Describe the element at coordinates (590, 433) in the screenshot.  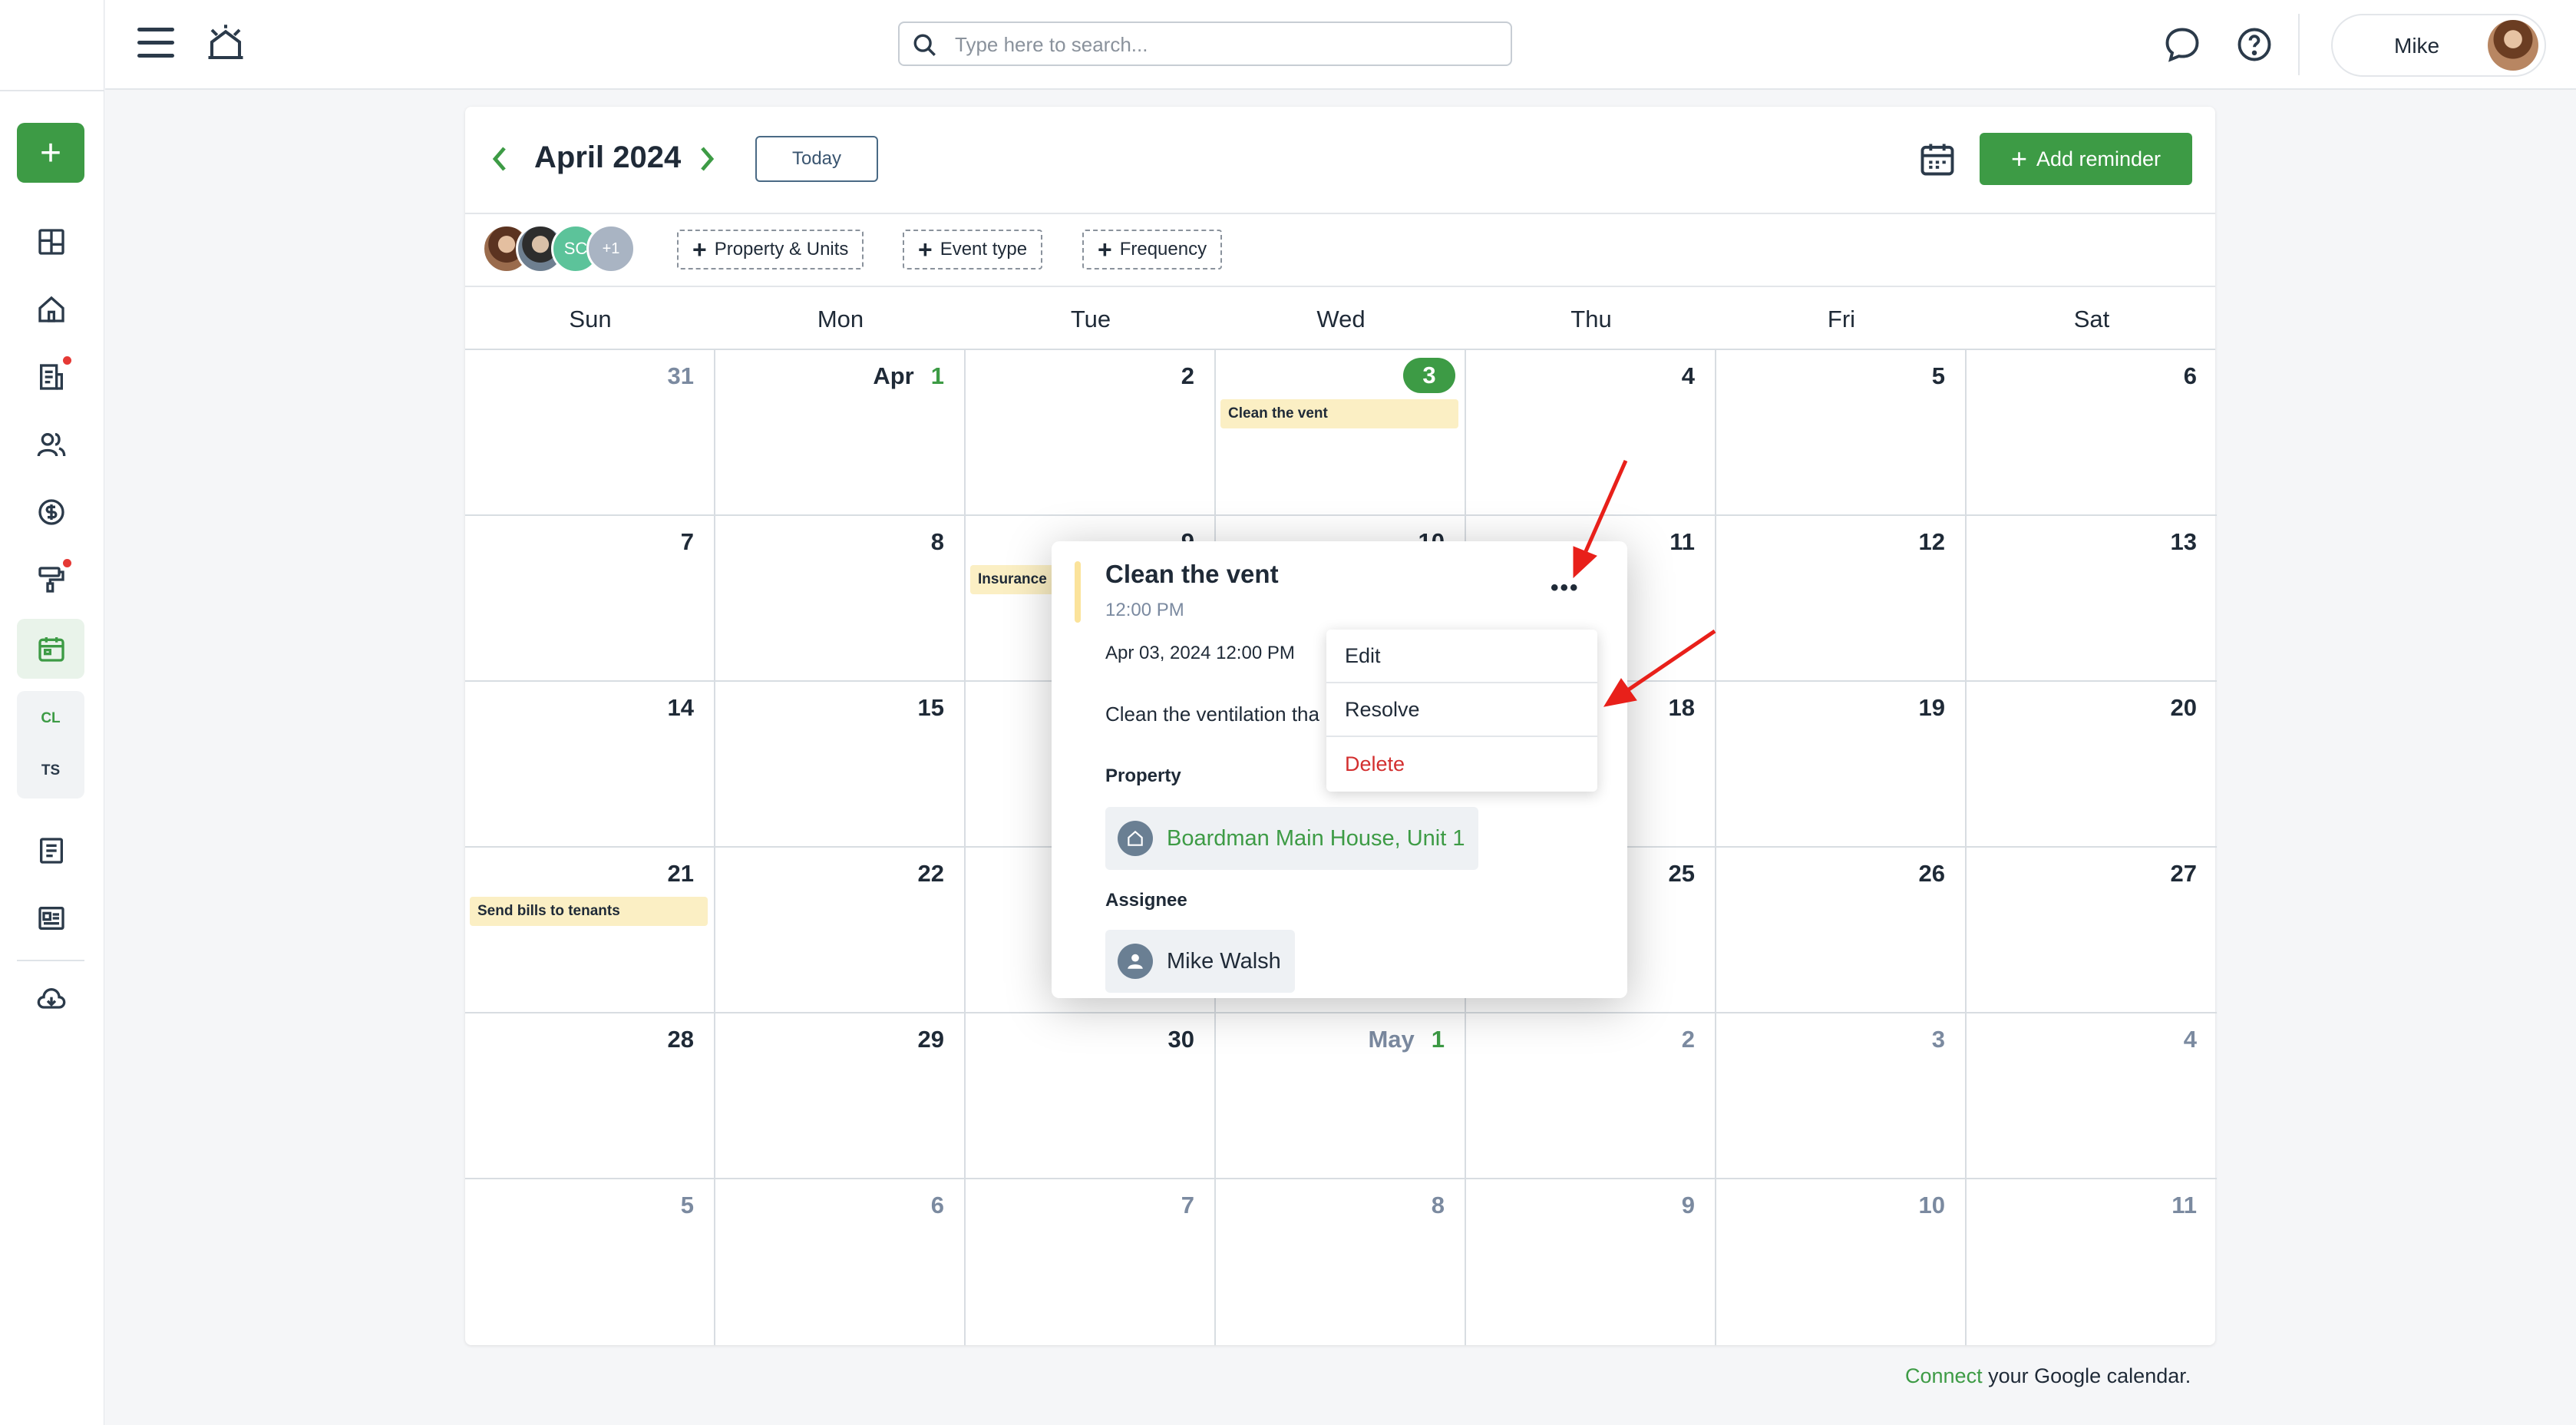
I see `day-cell: 31` at that location.